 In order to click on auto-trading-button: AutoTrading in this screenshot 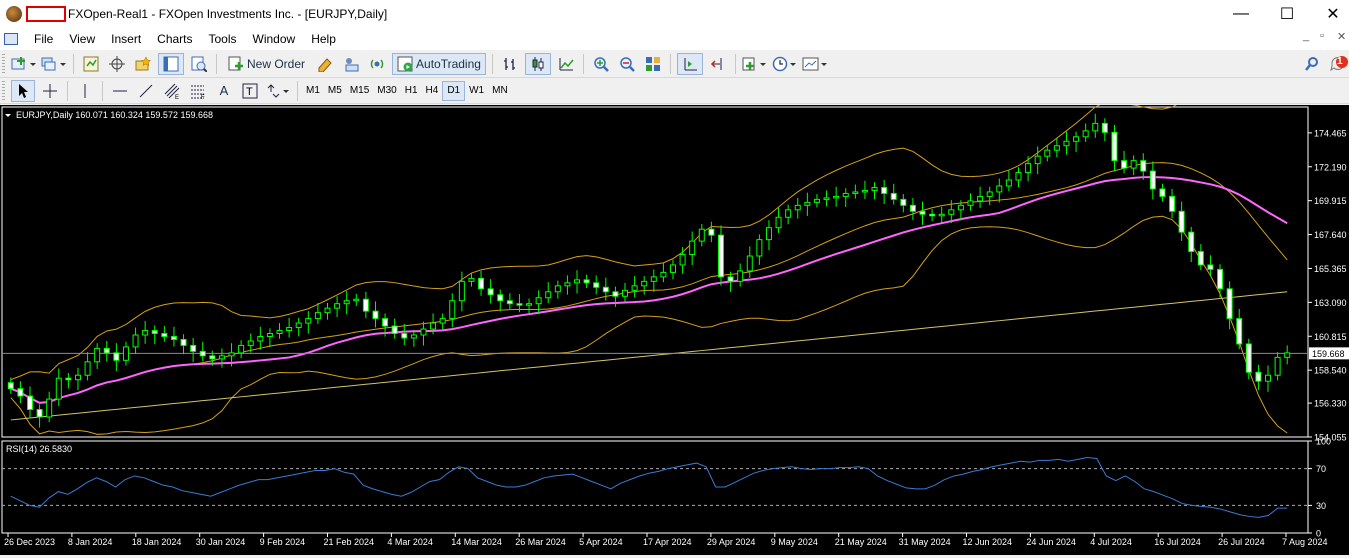, I will do `click(439, 63)`.